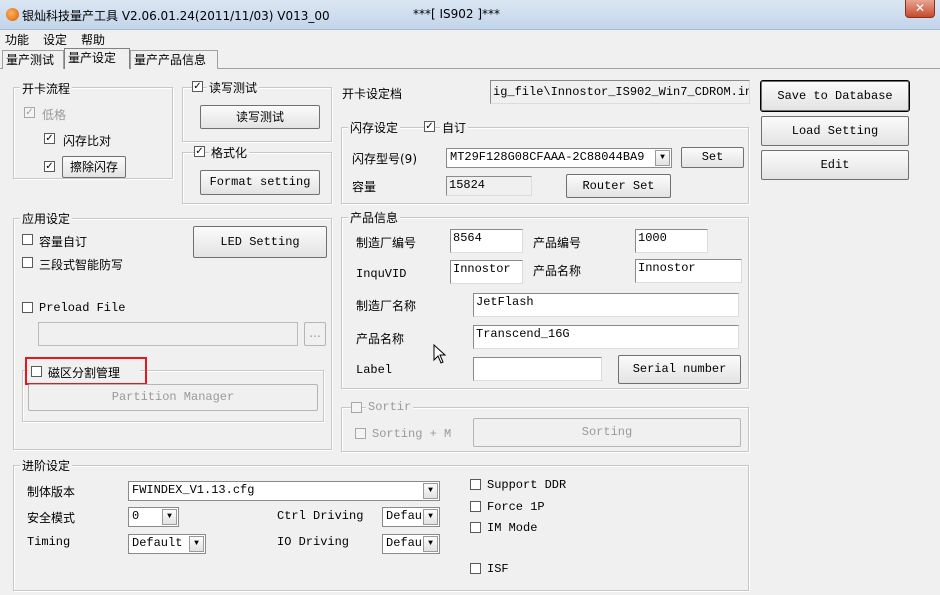 The height and width of the screenshot is (595, 940). I want to click on product-info-title: 产品信息, so click(374, 217).